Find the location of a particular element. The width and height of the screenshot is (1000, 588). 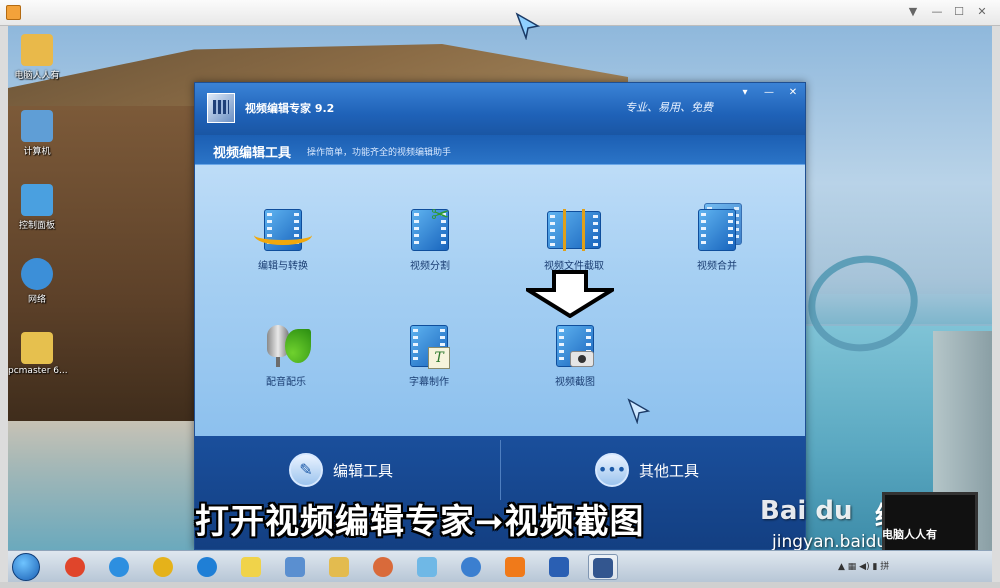

paint-app-icon is located at coordinates (427, 567).